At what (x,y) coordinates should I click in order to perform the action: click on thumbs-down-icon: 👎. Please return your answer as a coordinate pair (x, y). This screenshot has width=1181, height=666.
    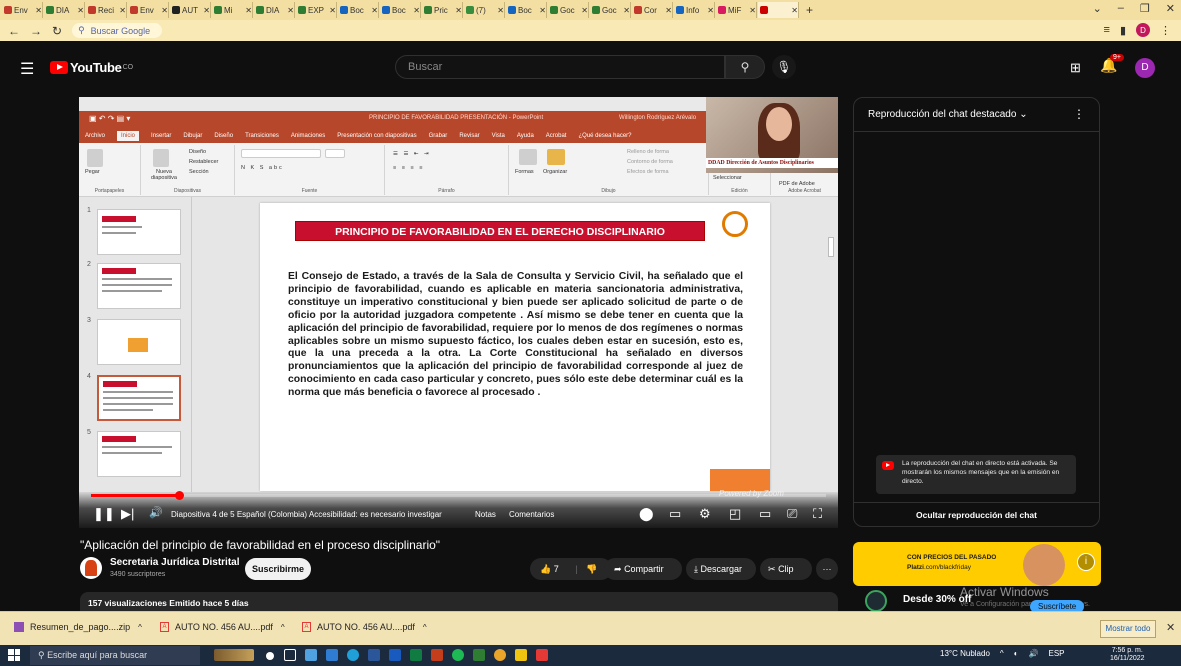
    Looking at the image, I should click on (591, 569).